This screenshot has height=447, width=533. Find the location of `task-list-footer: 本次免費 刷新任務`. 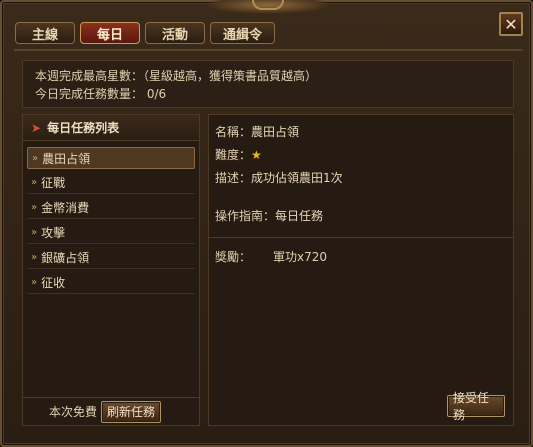

task-list-footer: 本次免費 刷新任務 is located at coordinates (111, 411).